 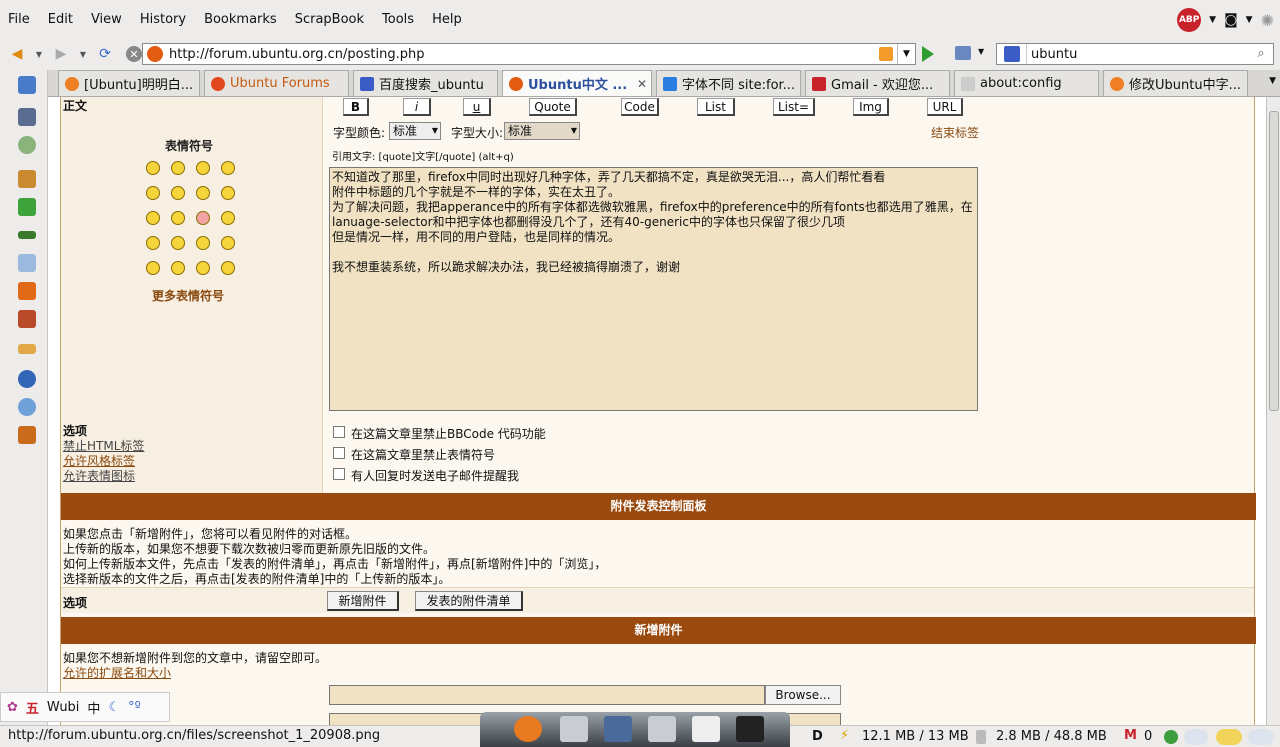 I want to click on img-button: Img, so click(x=871, y=107).